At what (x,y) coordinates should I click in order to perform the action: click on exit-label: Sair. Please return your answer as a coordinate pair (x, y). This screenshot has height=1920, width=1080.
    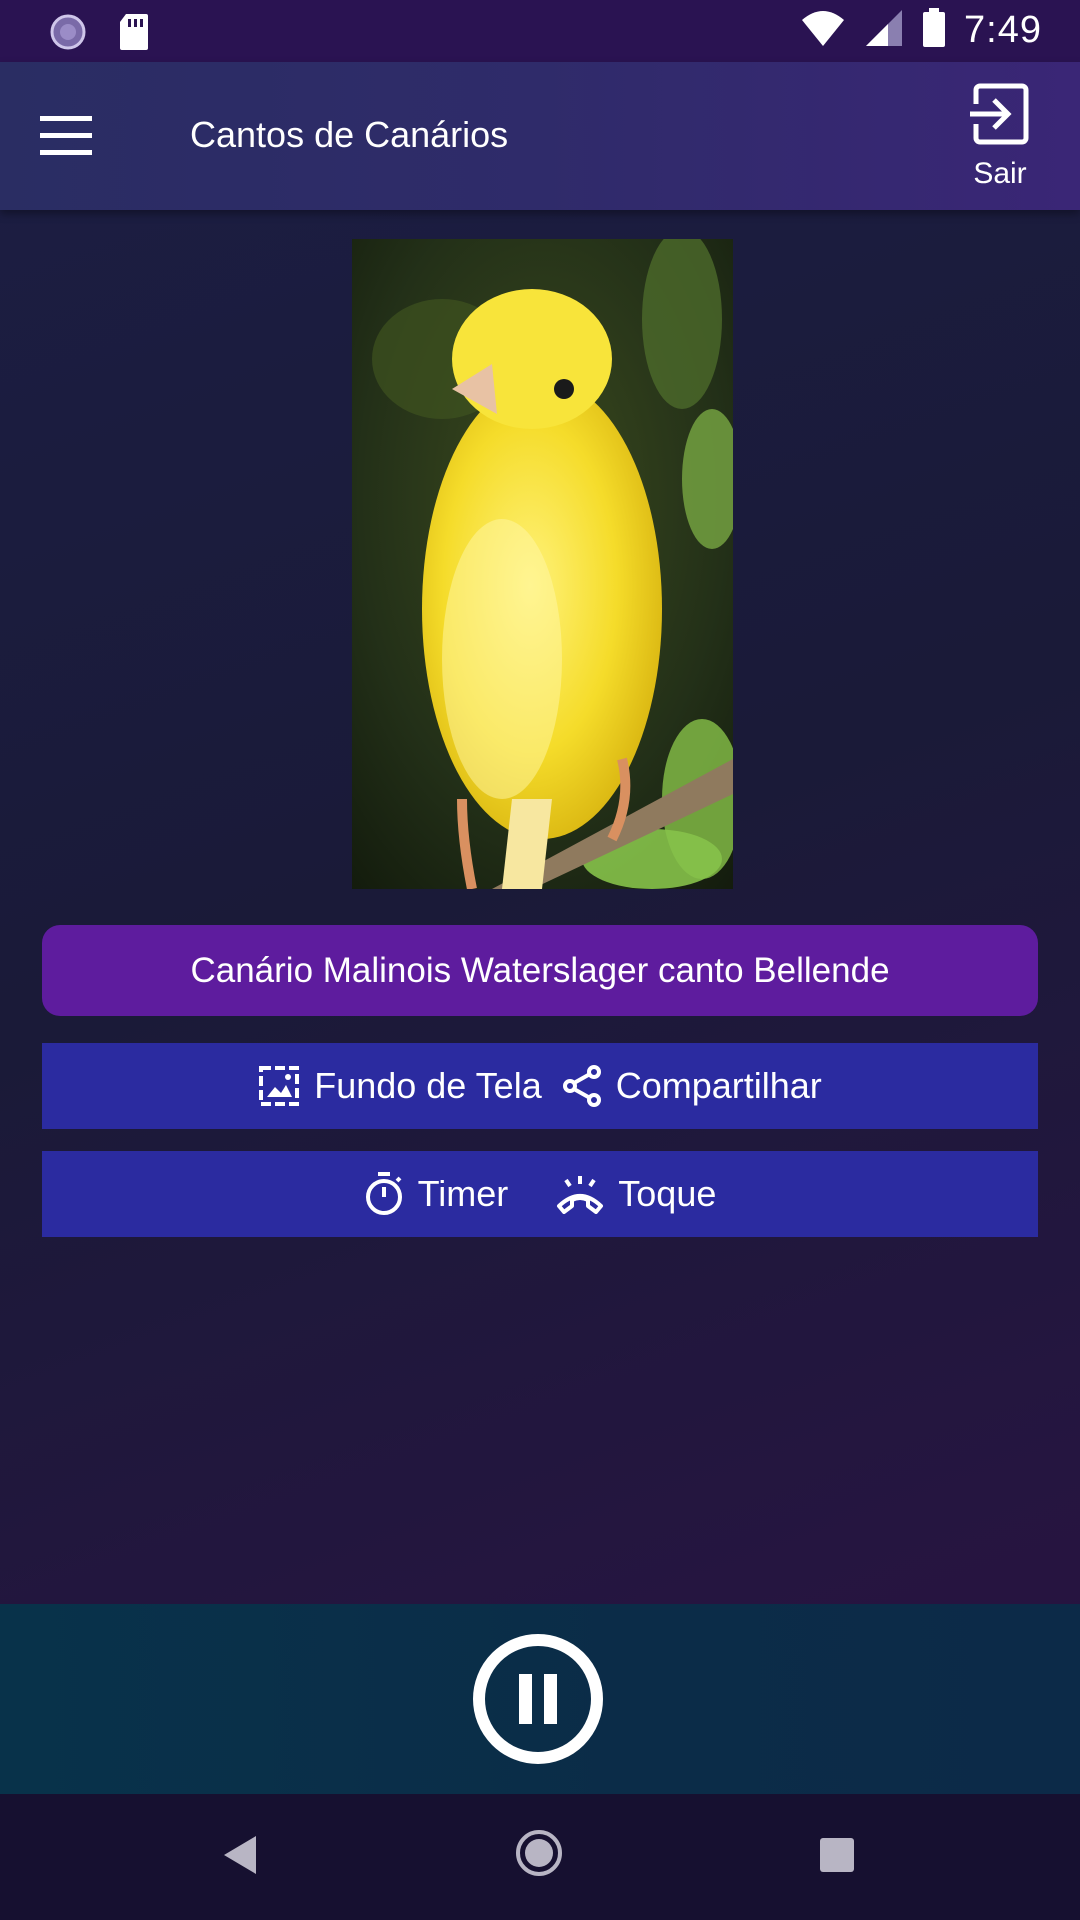
    Looking at the image, I should click on (1000, 173).